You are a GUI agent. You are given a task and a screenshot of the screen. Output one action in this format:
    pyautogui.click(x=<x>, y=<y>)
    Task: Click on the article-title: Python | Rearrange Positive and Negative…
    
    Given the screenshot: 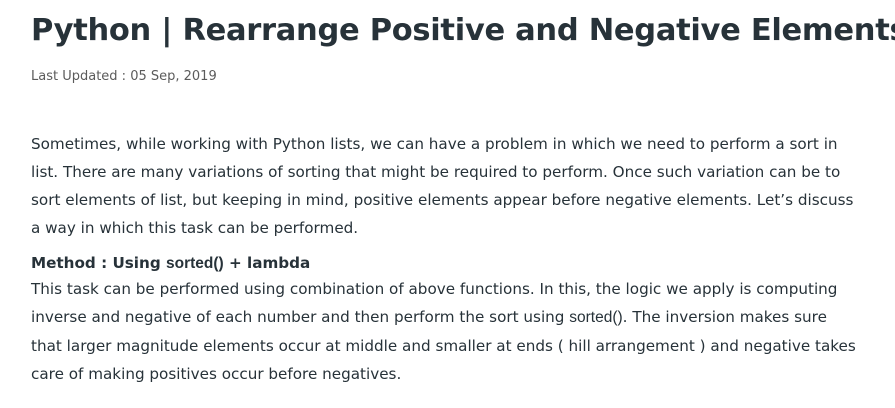 What is the action you would take?
    pyautogui.click(x=463, y=30)
    